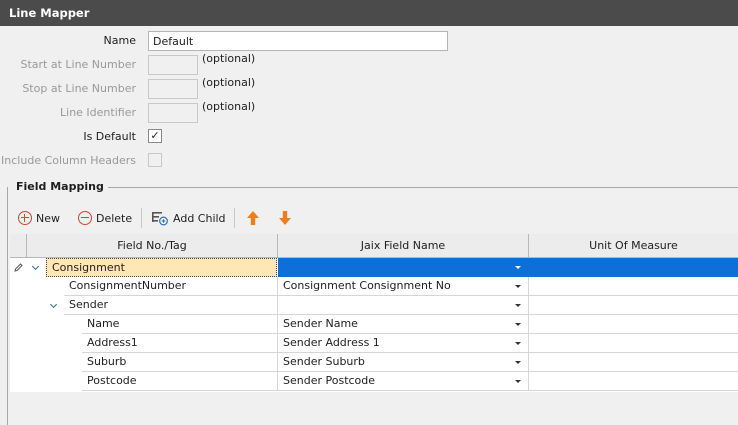 This screenshot has width=738, height=425. Describe the element at coordinates (171, 286) in the screenshot. I see `tag-cell: ConsignmentNumber` at that location.